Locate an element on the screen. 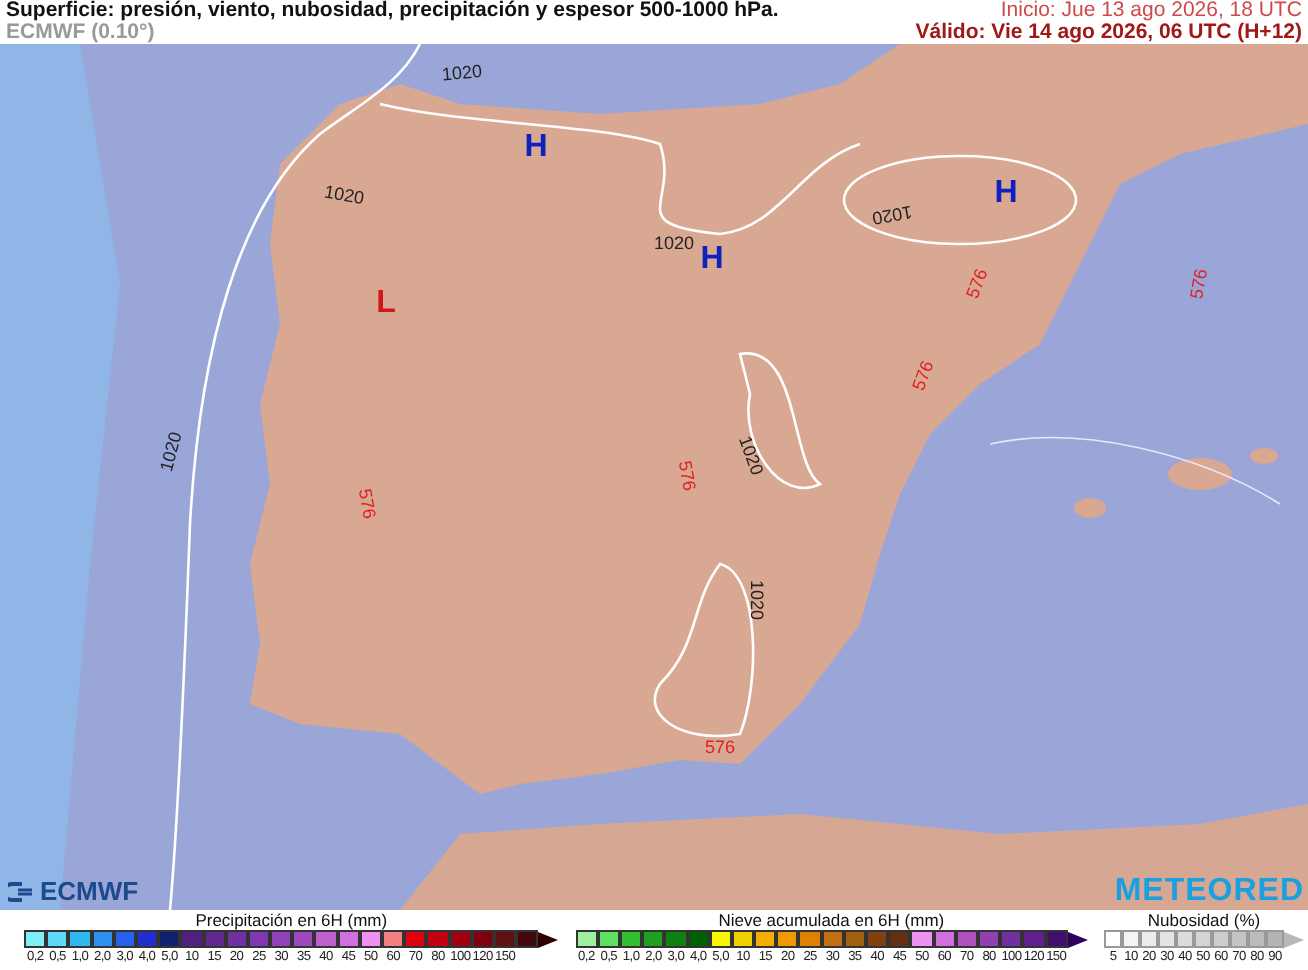 This screenshot has width=1308, height=970. map-title: Superficie: presión, viento, nubosidad, precipitación y espesor 500-1000 hPa. is located at coordinates (392, 11).